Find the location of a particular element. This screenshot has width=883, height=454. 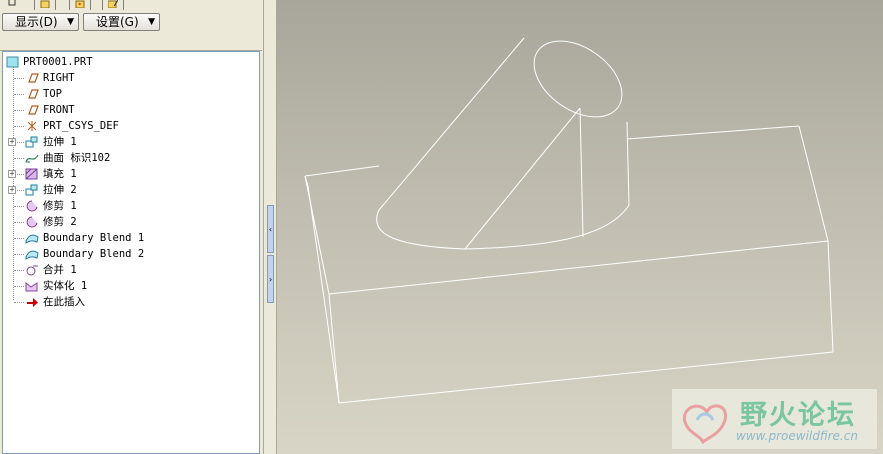

tree-item: + 拉伸 1 is located at coordinates (131, 142).